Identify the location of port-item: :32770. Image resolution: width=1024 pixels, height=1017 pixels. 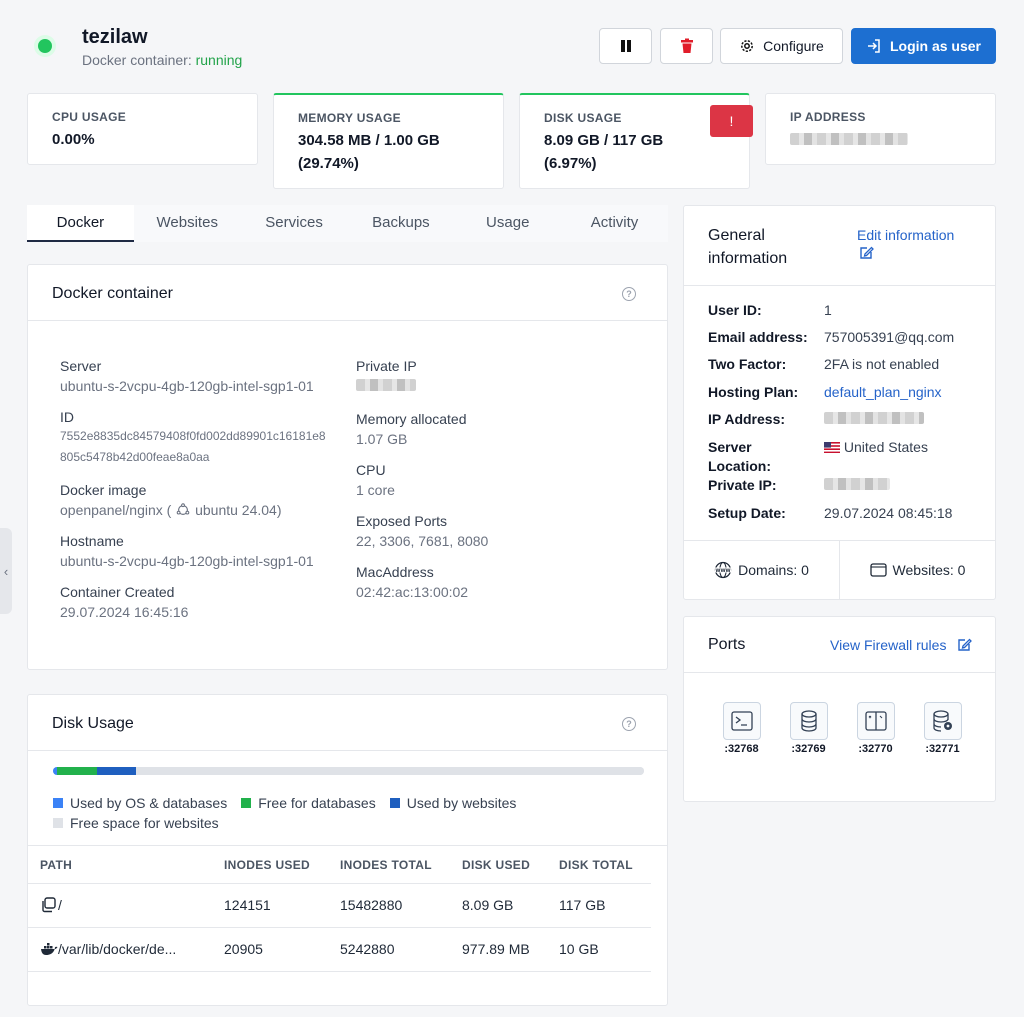
(875, 728).